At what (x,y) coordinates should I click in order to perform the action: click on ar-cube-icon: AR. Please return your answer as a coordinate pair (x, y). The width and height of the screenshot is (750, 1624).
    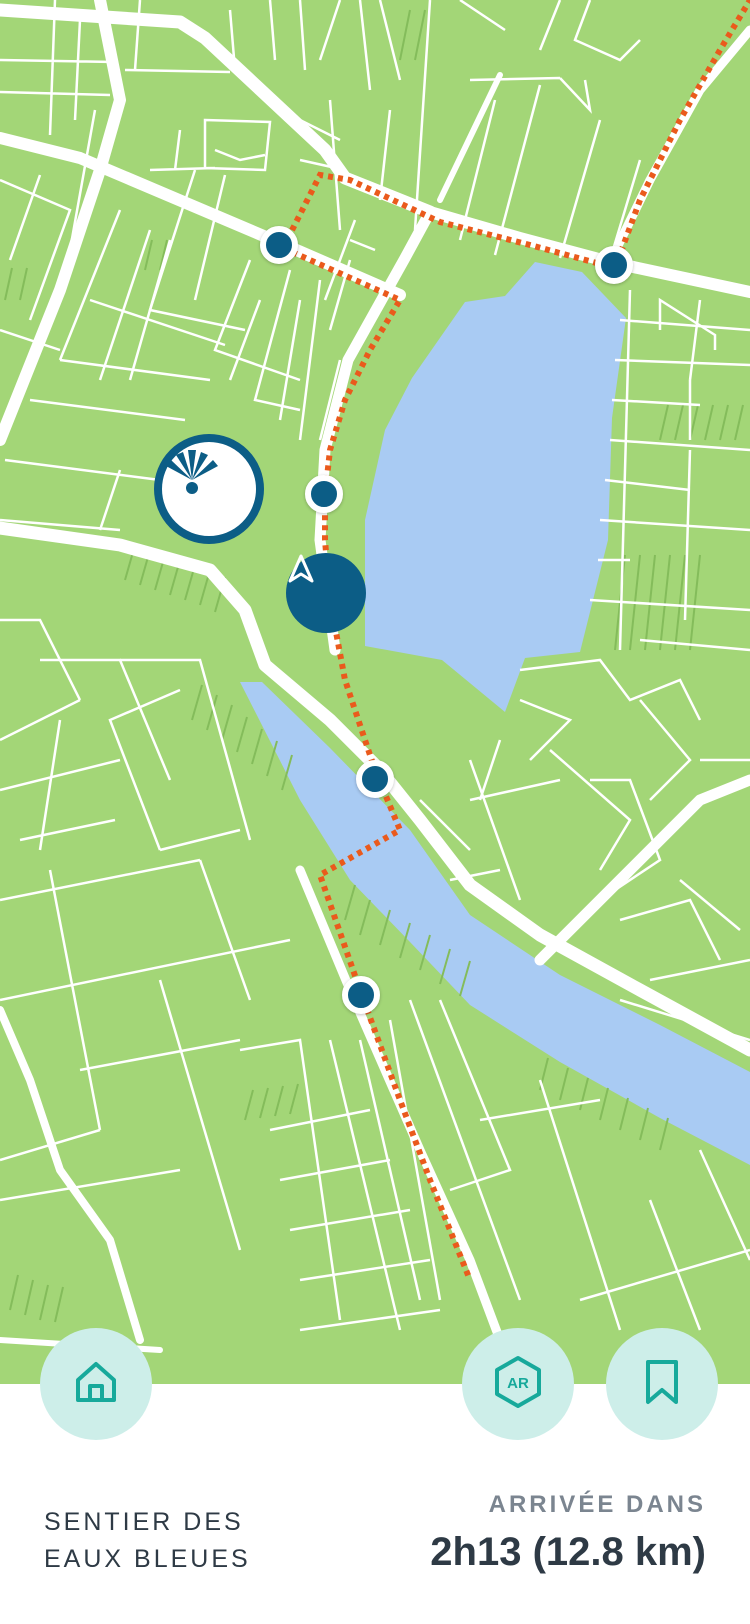
    Looking at the image, I should click on (518, 1384).